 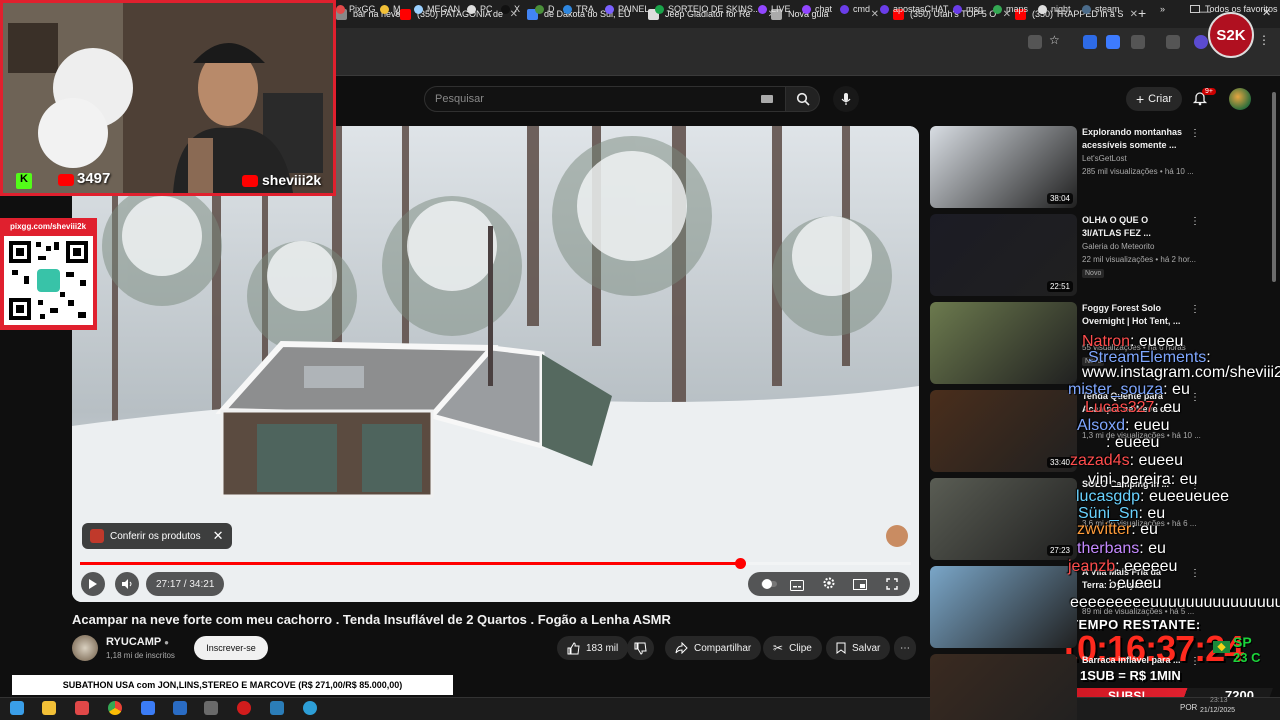 What do you see at coordinates (1118, 246) in the screenshot?
I see `suggested-channel-name: Galeria do Meteorito` at bounding box center [1118, 246].